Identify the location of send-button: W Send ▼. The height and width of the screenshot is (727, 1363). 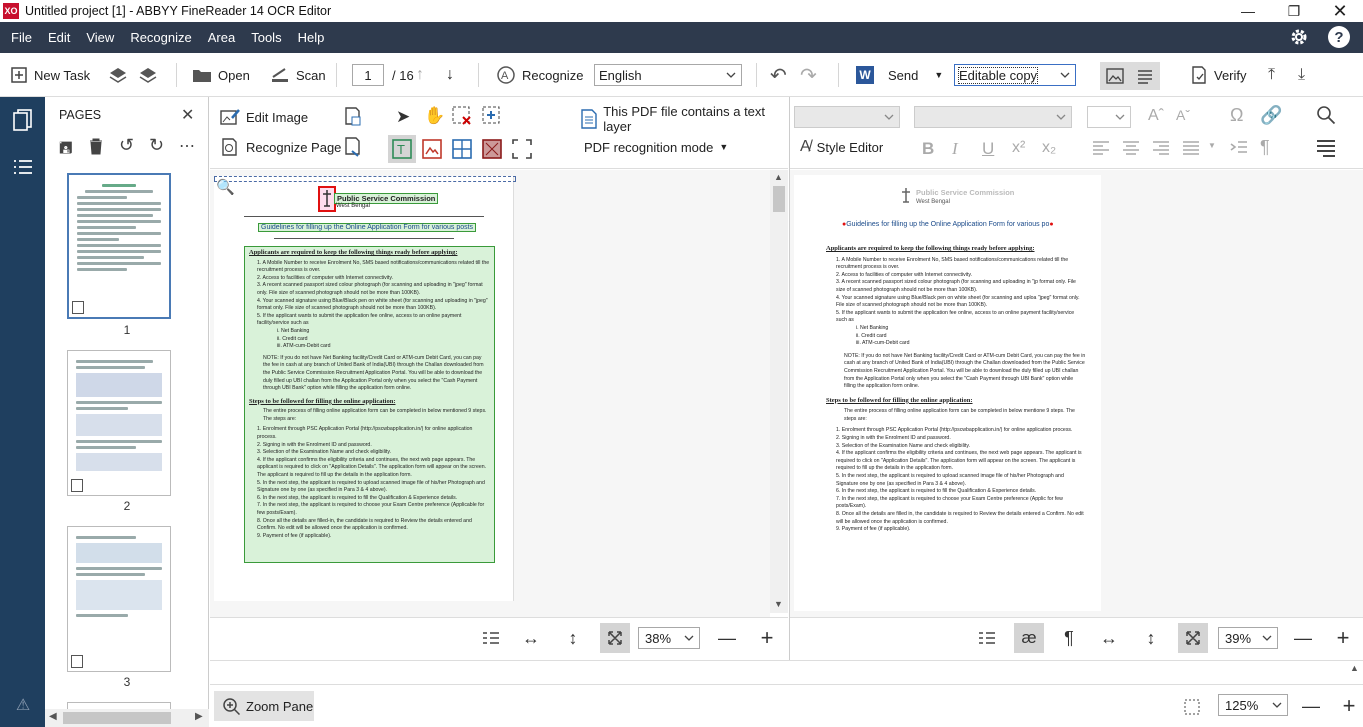
(899, 75).